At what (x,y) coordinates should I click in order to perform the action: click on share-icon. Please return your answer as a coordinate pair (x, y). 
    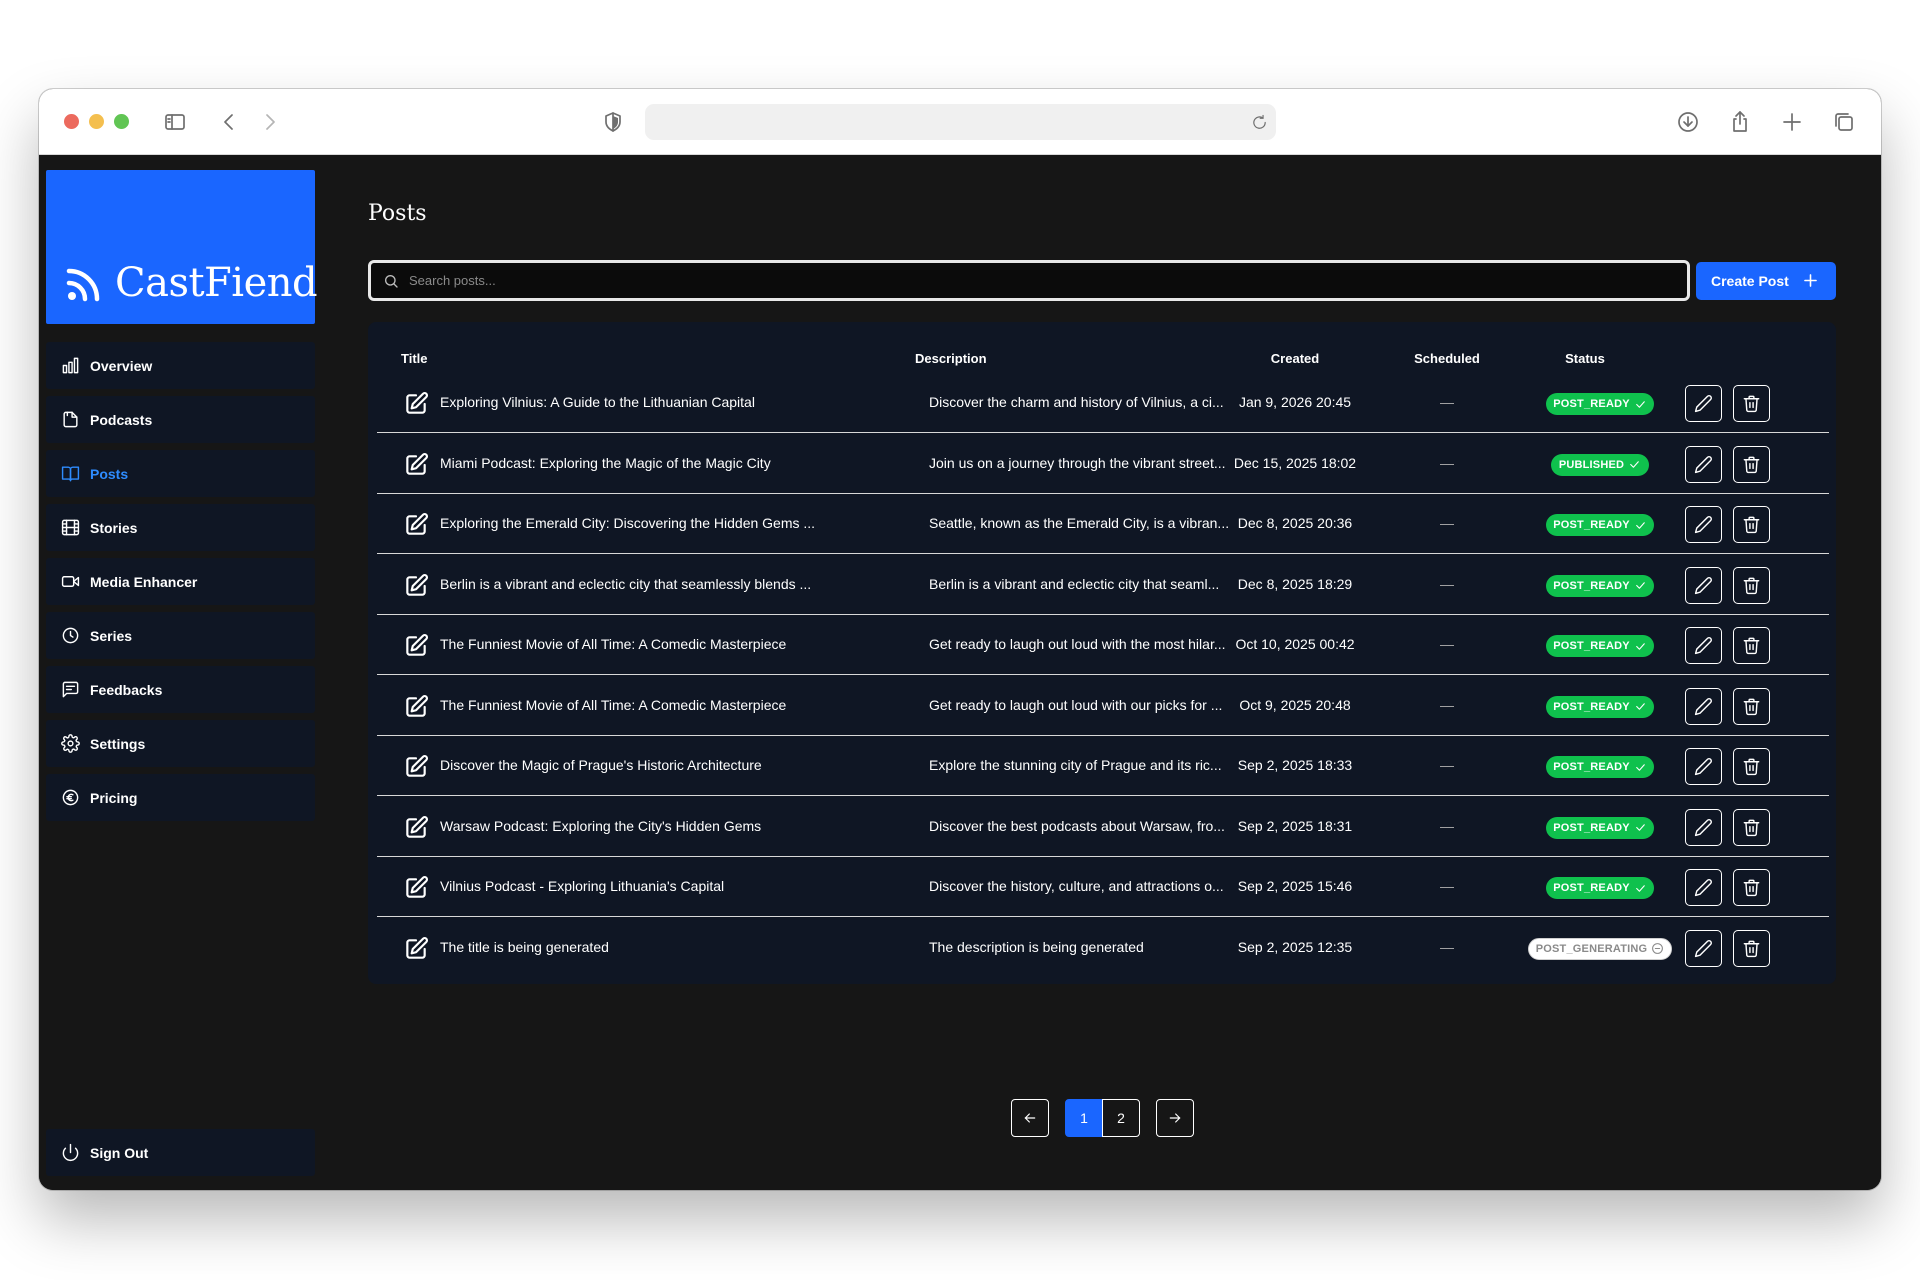
    Looking at the image, I should click on (1740, 122).